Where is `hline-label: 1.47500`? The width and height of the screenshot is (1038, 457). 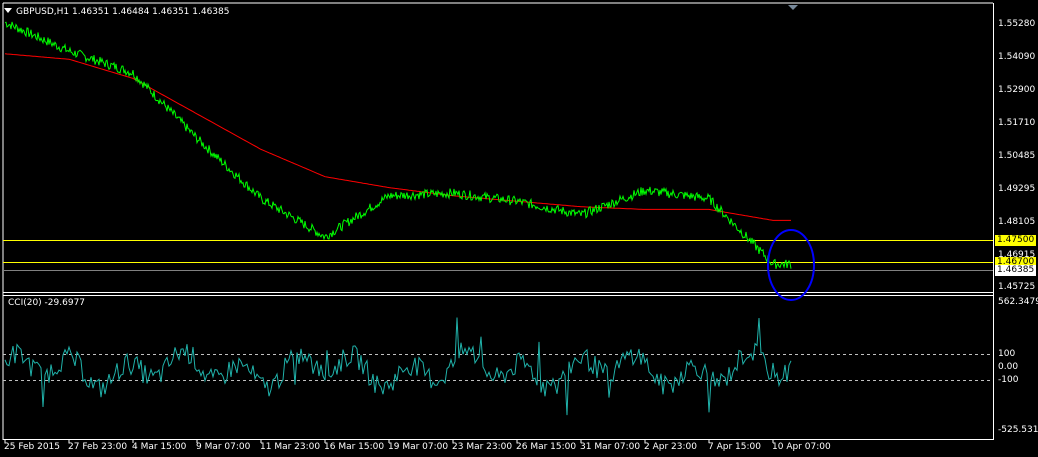 hline-label: 1.47500 is located at coordinates (1016, 240).